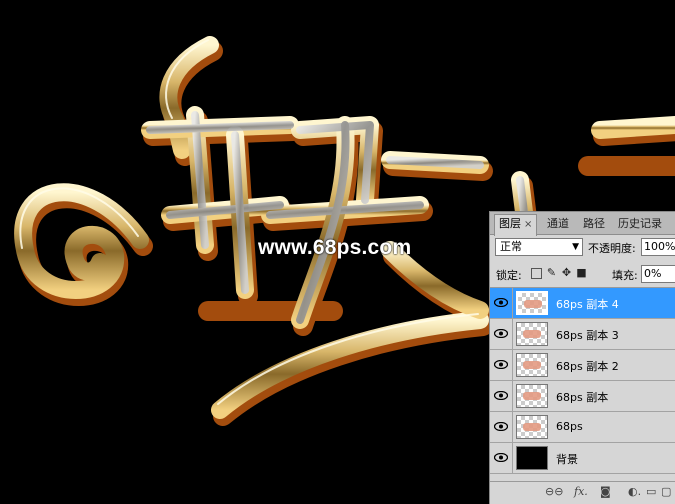 The height and width of the screenshot is (504, 675). I want to click on blend-mode-select: 正常 ▼, so click(539, 247).